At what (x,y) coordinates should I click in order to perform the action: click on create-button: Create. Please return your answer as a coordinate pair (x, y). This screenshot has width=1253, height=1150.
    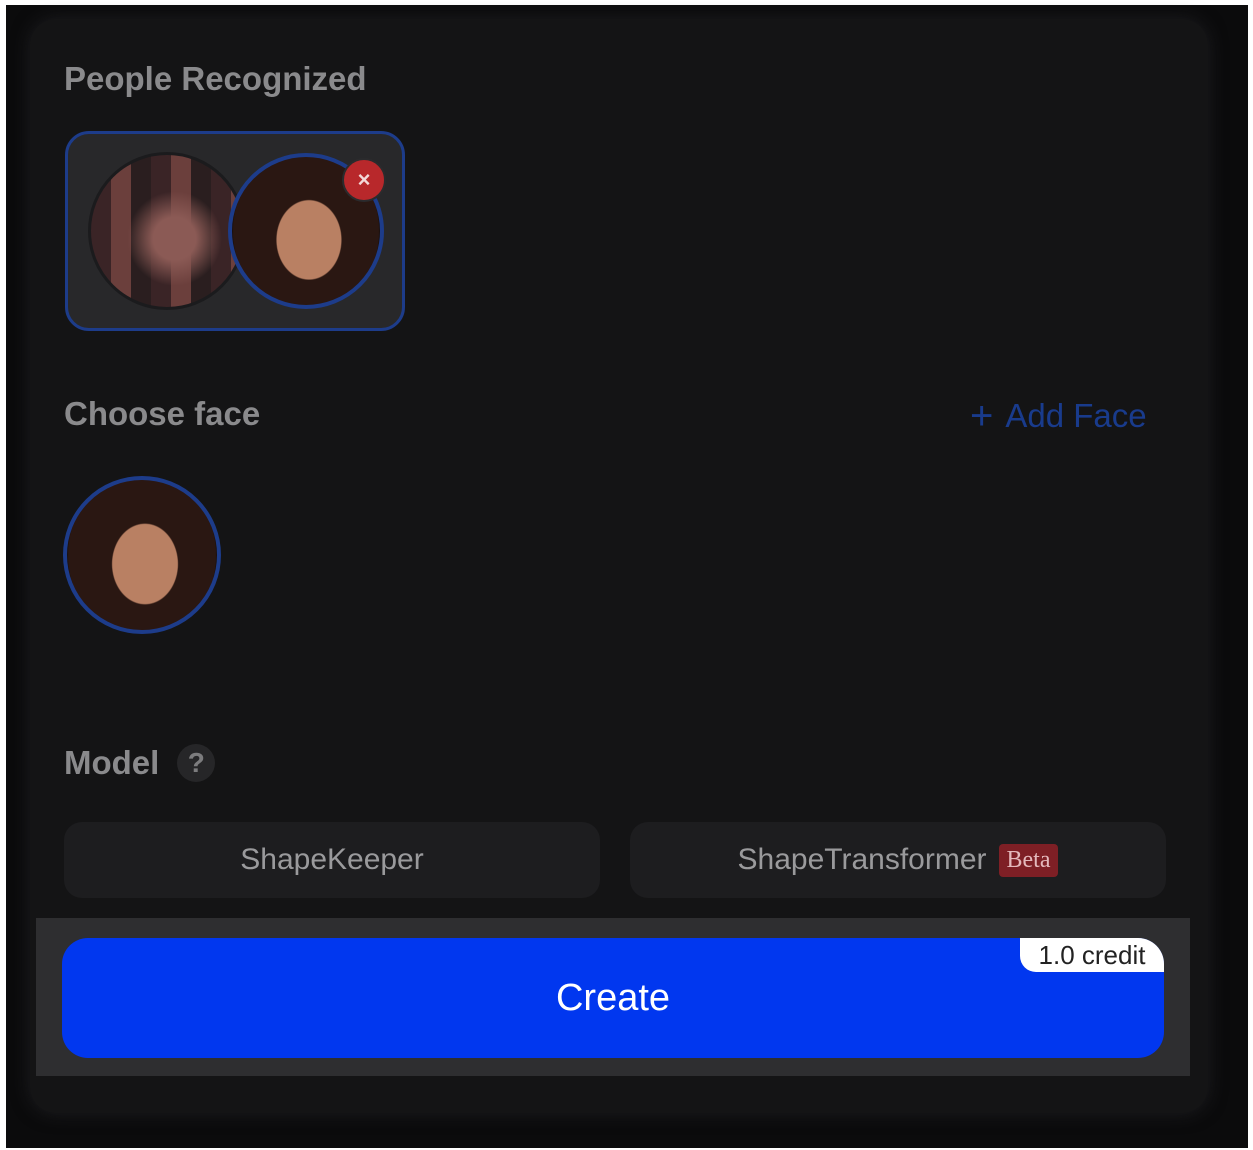
    Looking at the image, I should click on (613, 998).